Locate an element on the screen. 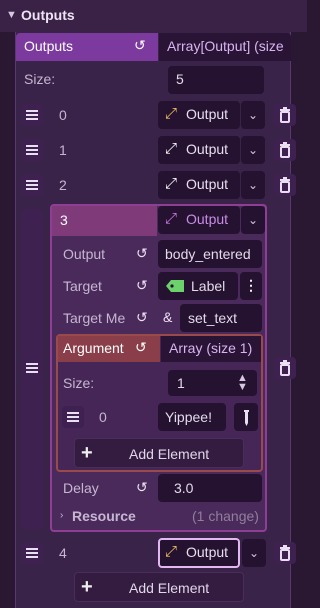 This screenshot has width=320, height=608. argument-size-label: Size: is located at coordinates (79, 383).